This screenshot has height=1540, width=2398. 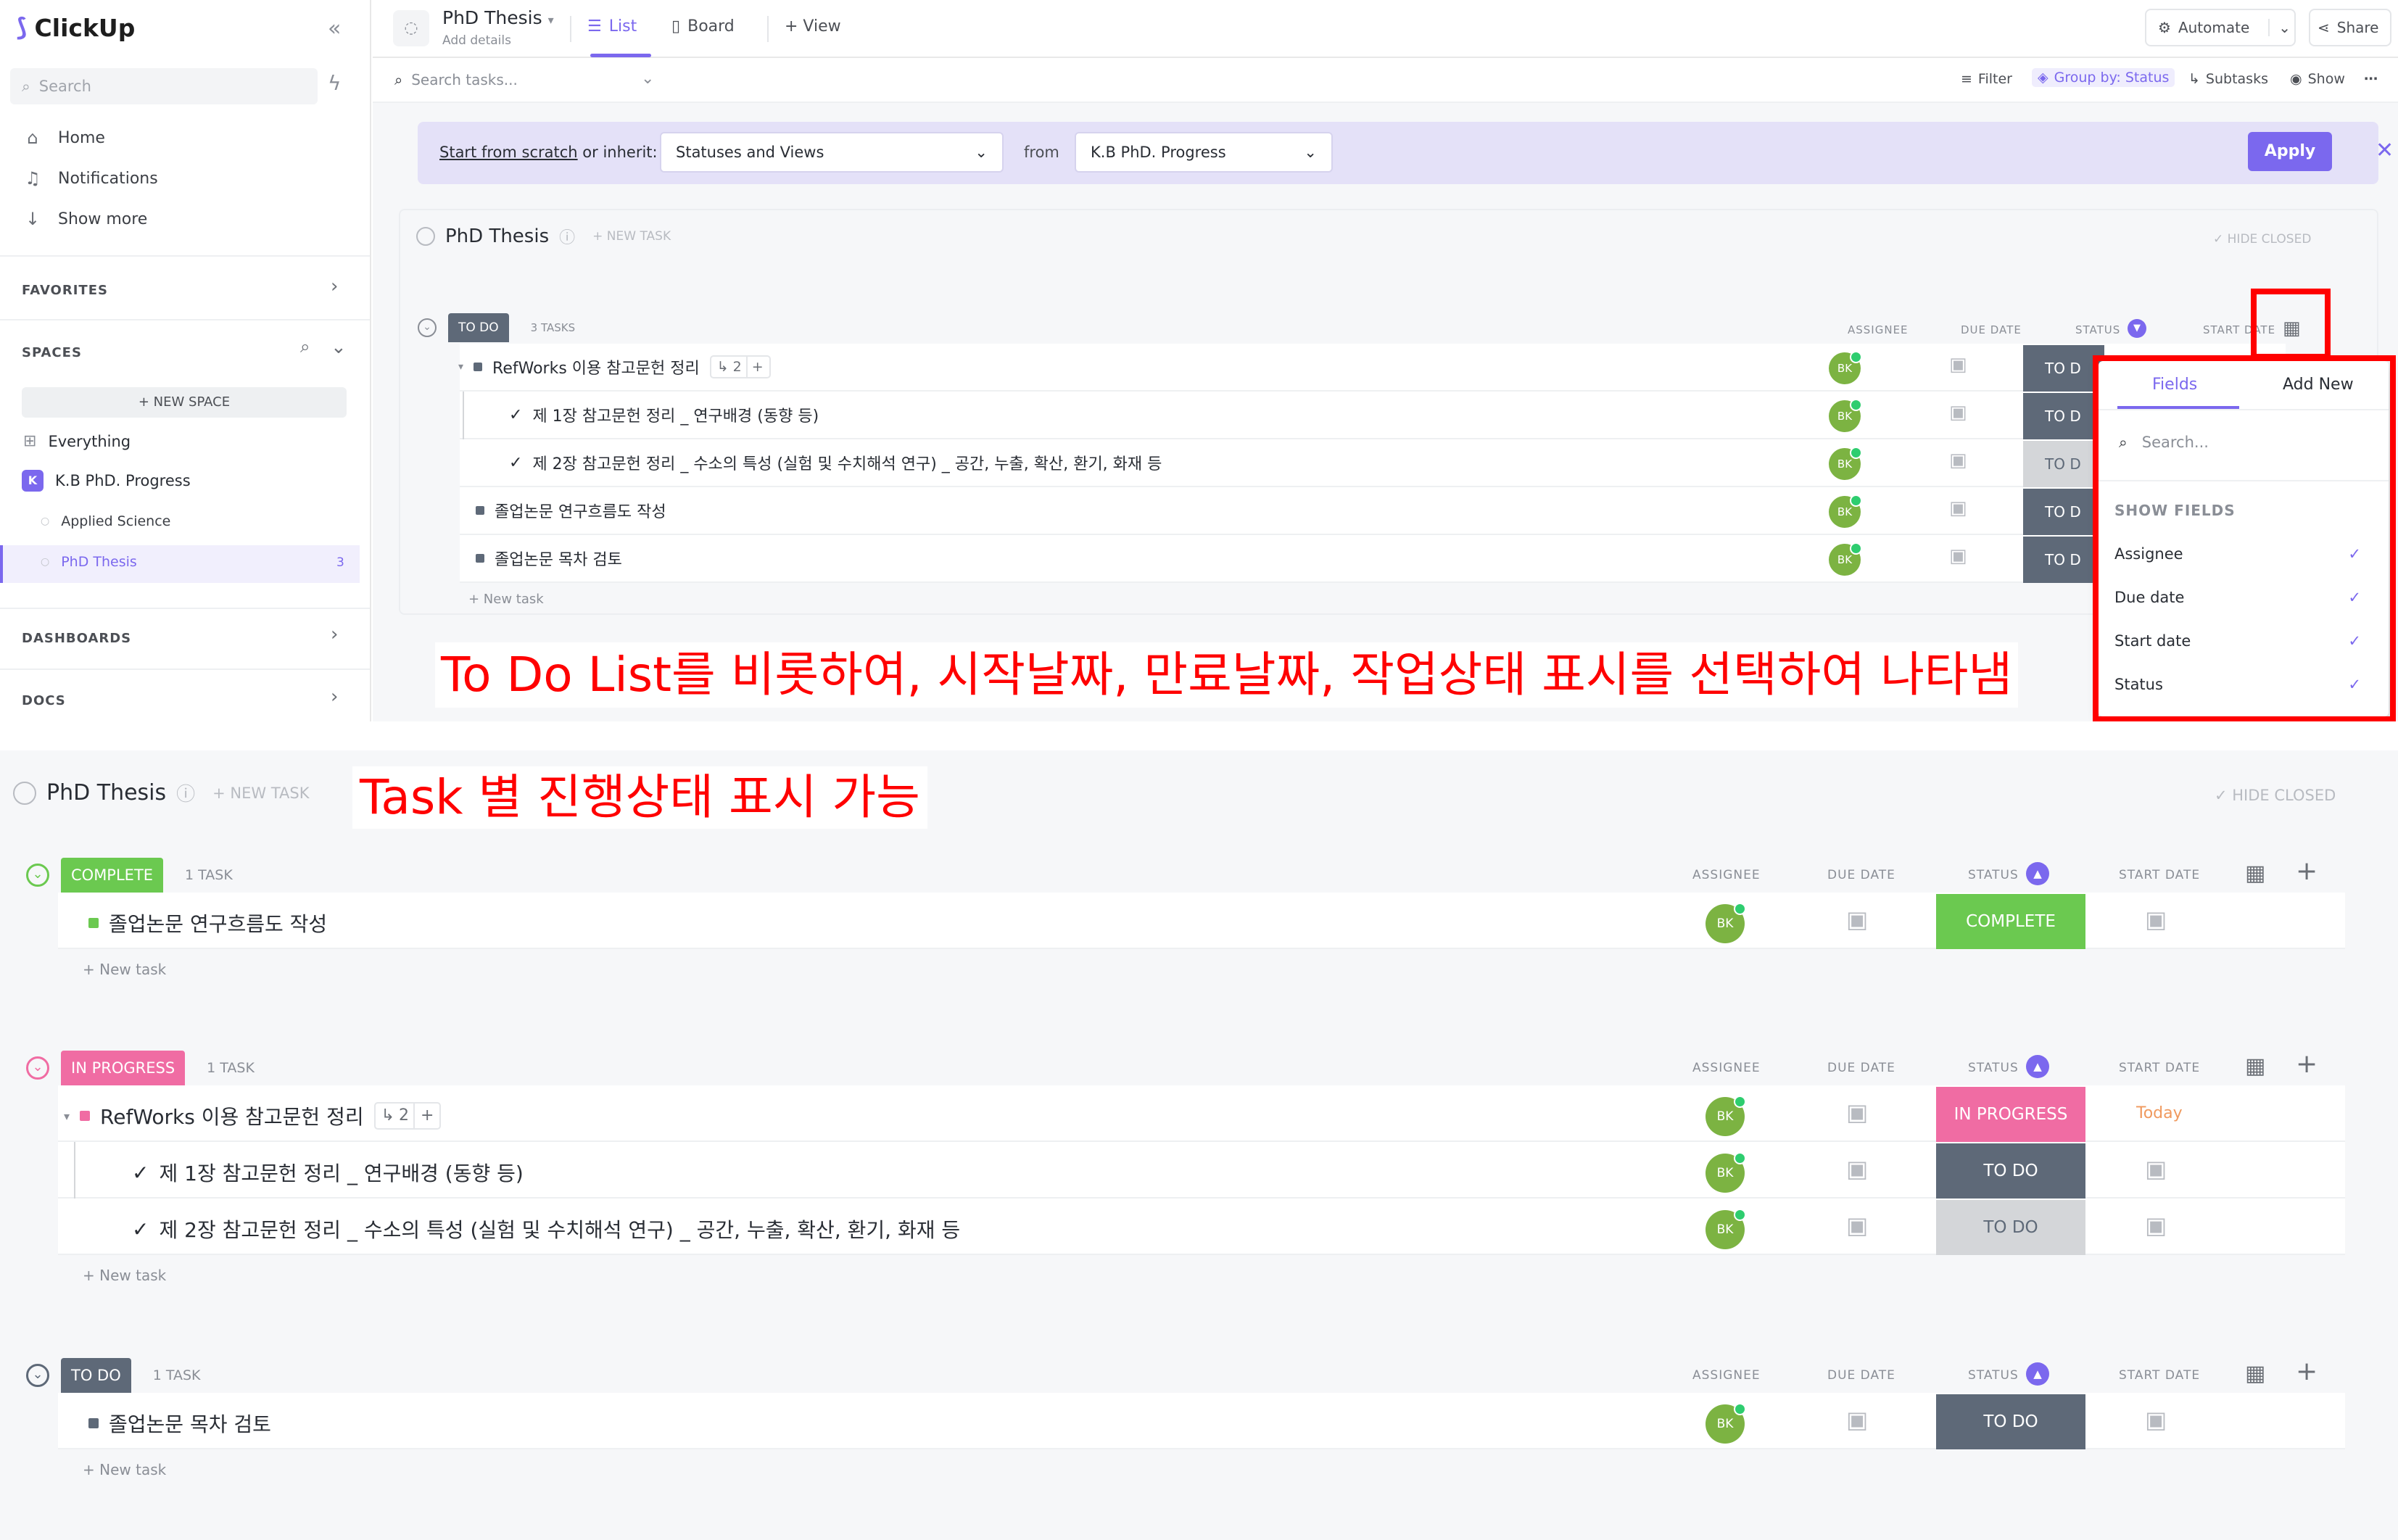 I want to click on filter-button: ≡ Filter, so click(x=1986, y=79).